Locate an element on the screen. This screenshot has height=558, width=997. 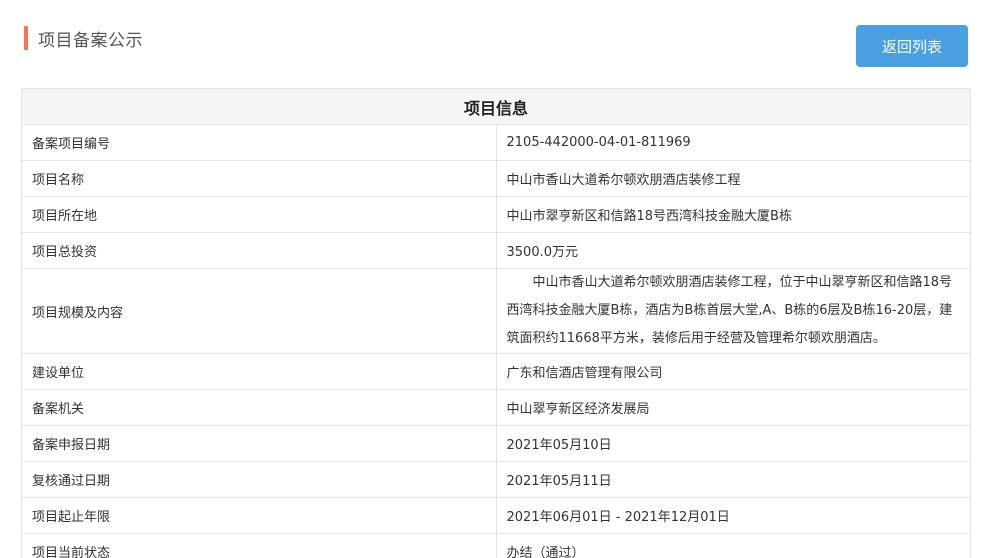
row-value: 中山翠亨新区经济发展局 is located at coordinates (733, 407).